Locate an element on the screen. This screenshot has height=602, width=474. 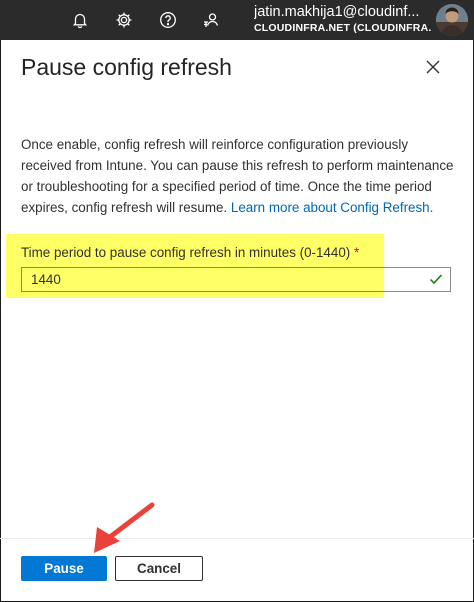
learn-more-link: Learn more about Config Refresh. is located at coordinates (332, 207).